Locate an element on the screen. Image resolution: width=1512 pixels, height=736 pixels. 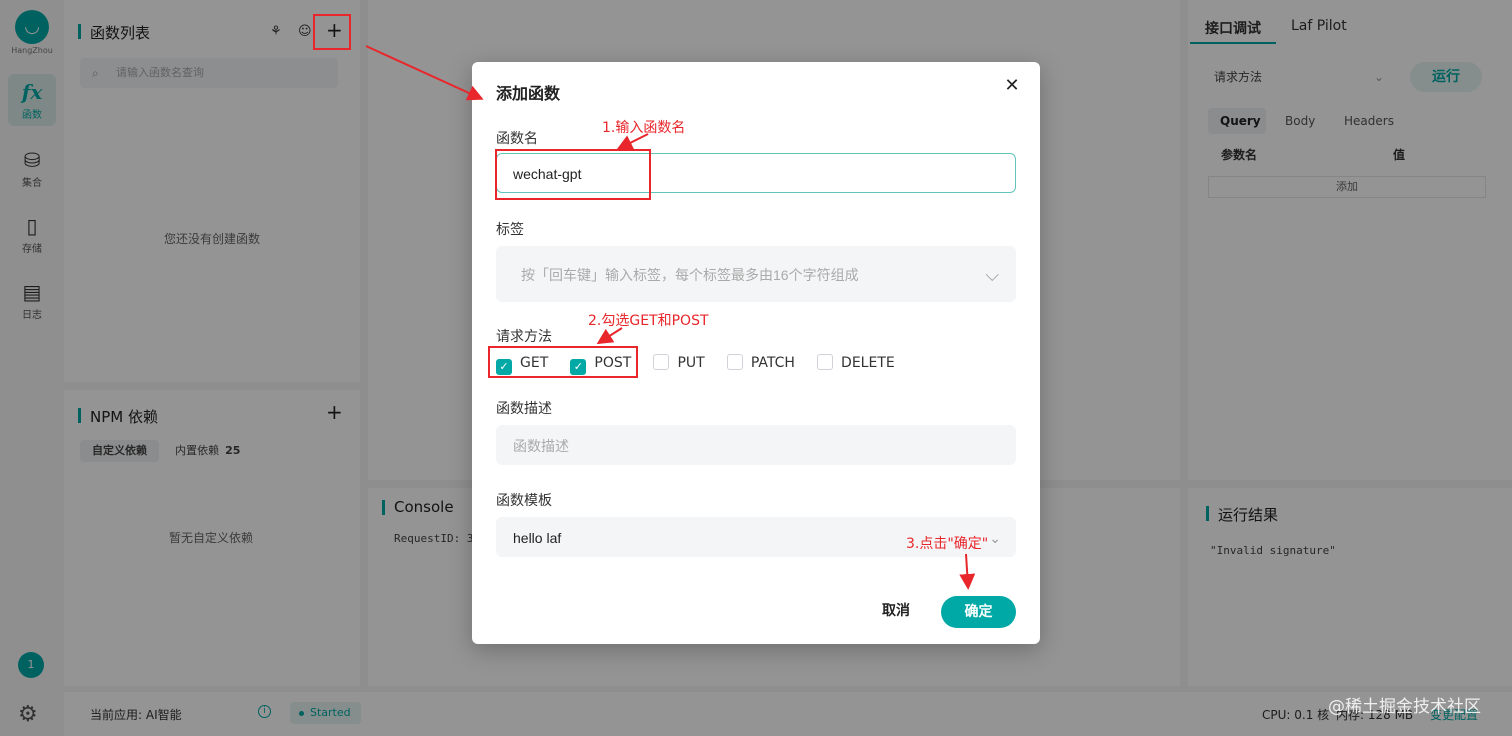
arrow-step1 is located at coordinates (632, 141).